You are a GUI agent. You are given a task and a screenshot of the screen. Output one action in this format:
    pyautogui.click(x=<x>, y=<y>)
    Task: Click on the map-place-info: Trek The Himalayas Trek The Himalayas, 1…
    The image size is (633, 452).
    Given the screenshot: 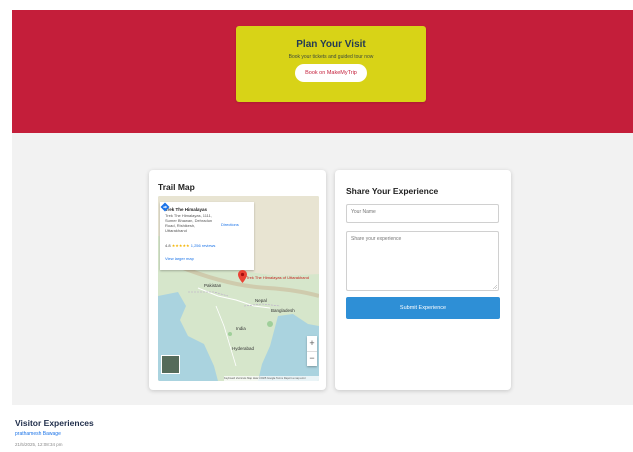 What is the action you would take?
    pyautogui.click(x=207, y=236)
    